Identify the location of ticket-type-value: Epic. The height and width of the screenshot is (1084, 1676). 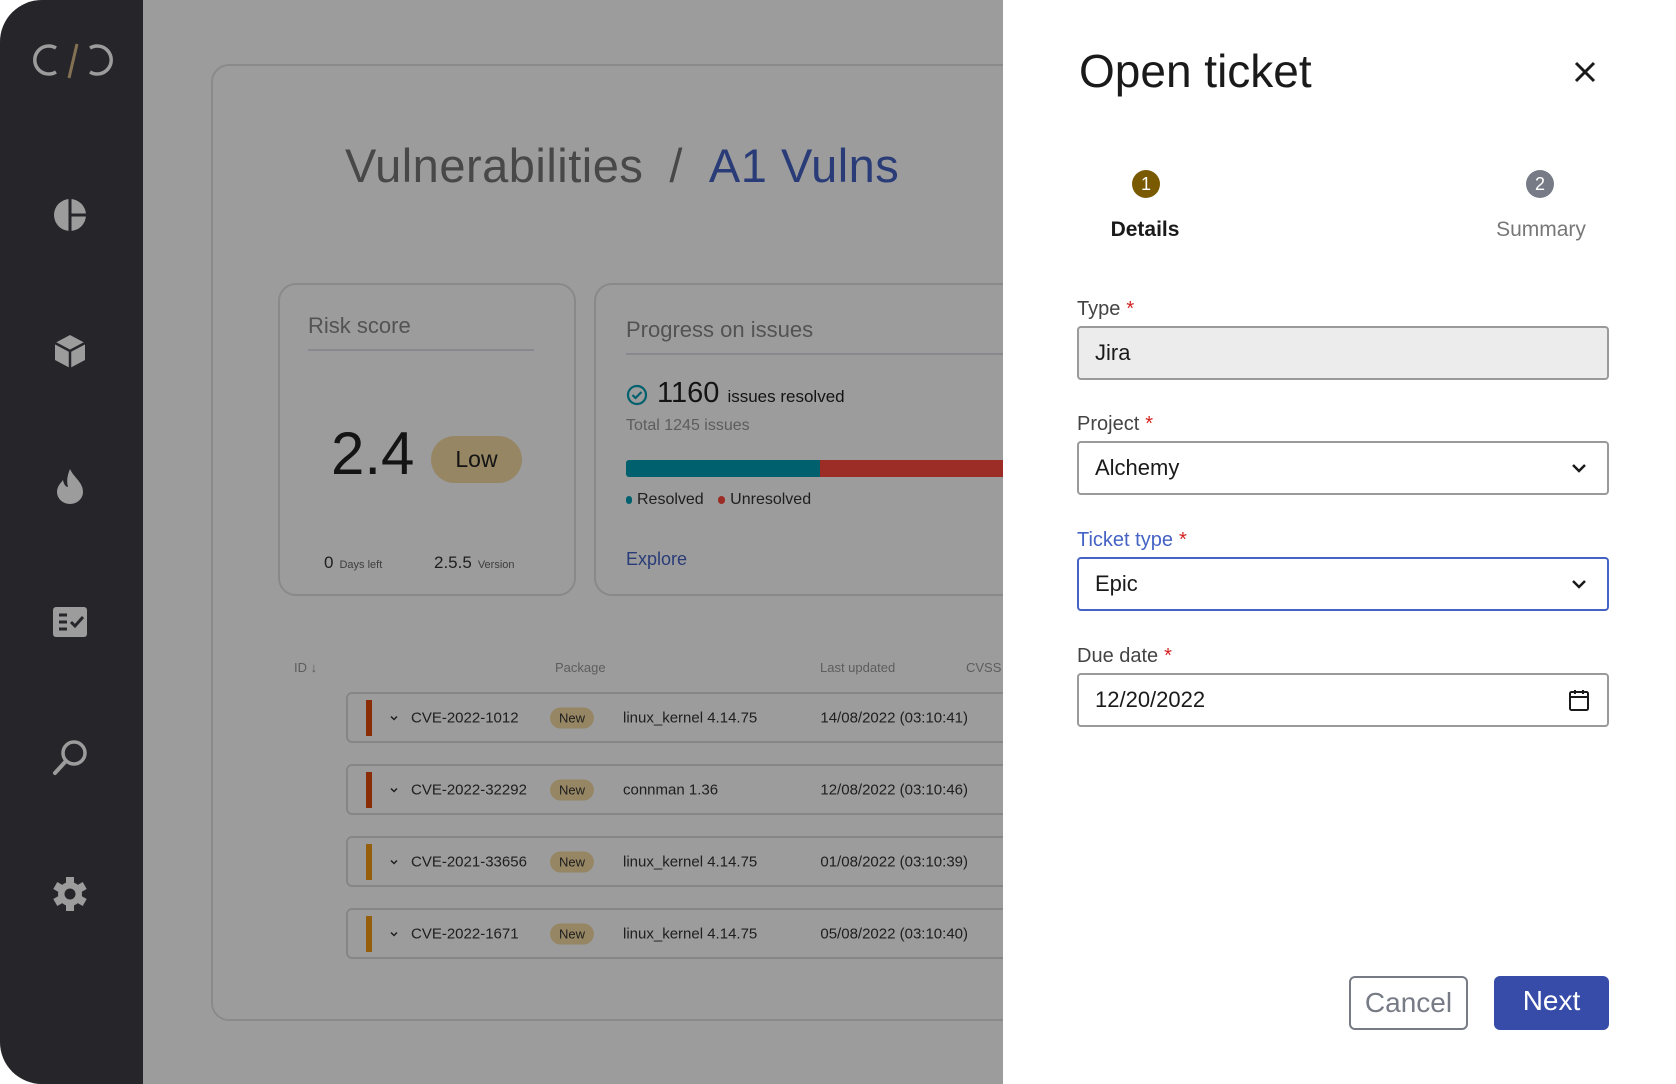
(1116, 583).